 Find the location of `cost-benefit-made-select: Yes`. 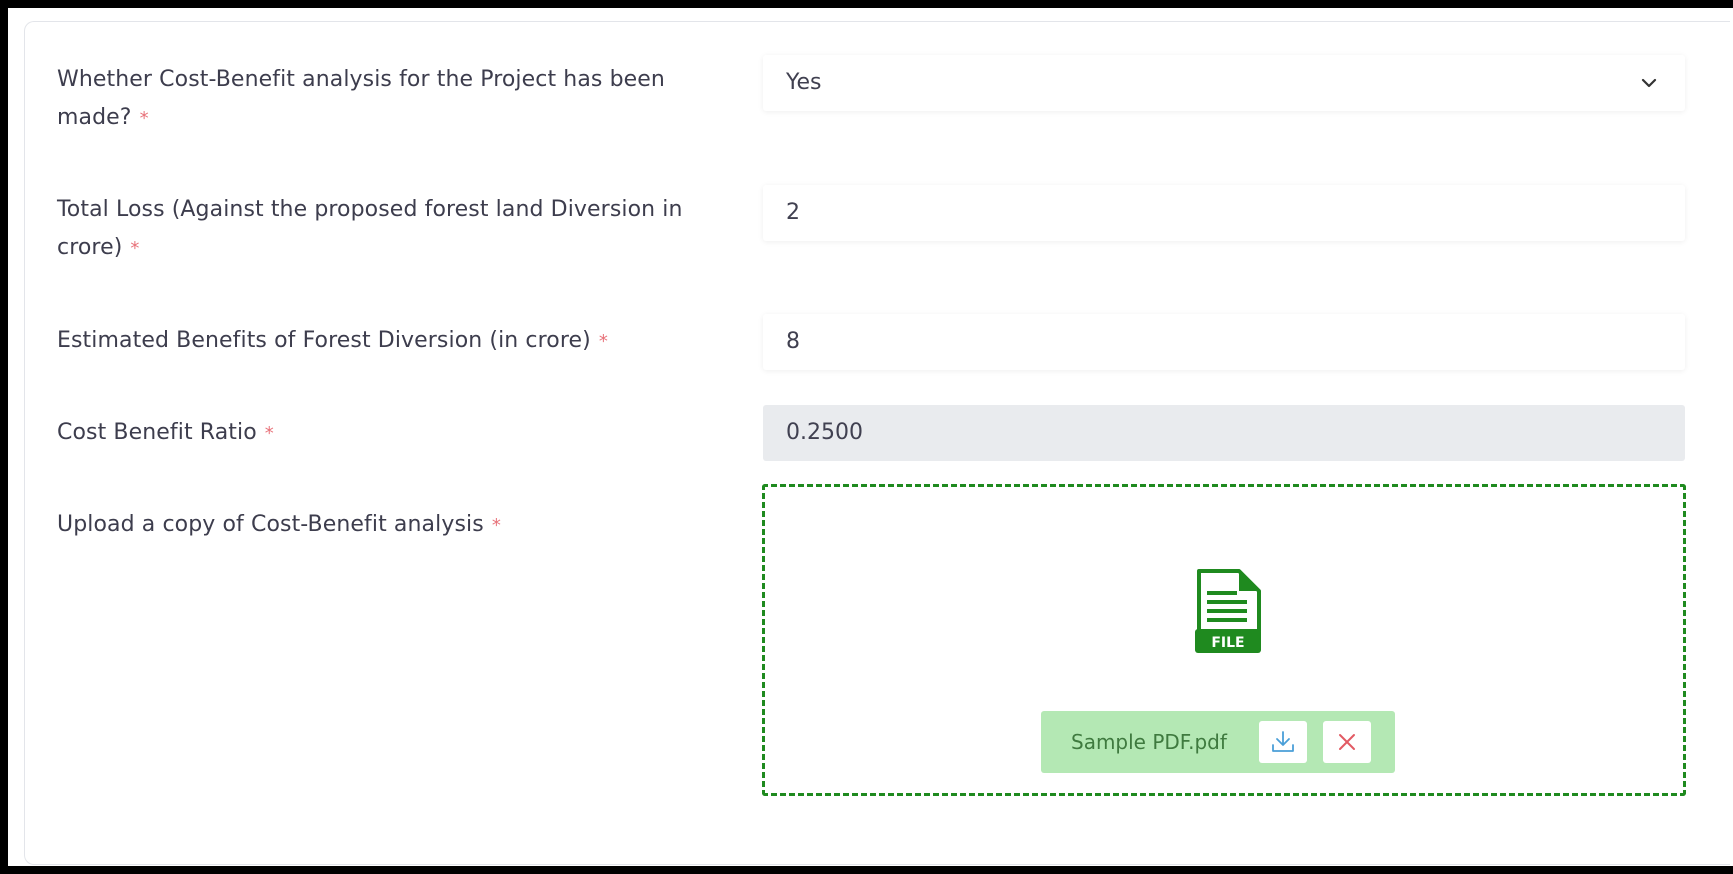

cost-benefit-made-select: Yes is located at coordinates (1224, 83).